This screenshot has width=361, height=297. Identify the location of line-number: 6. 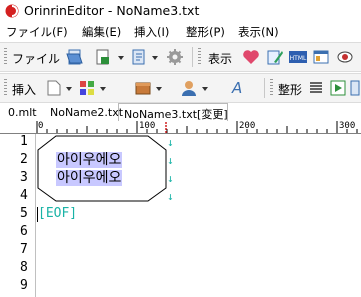
(24, 231).